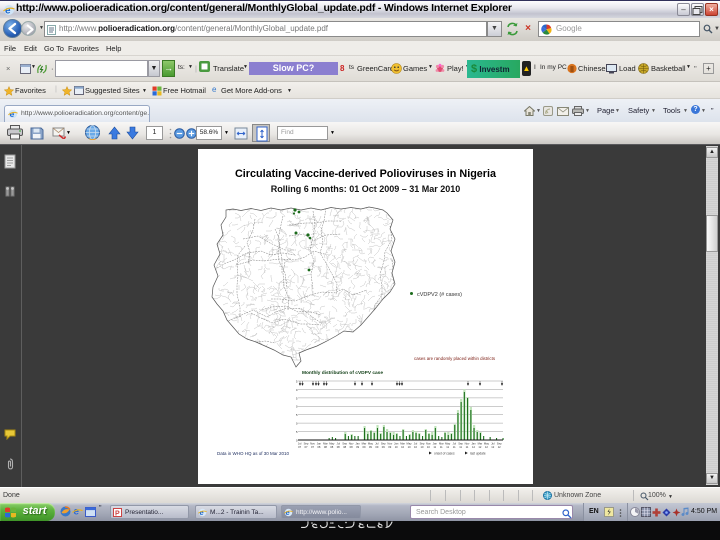 Image resolution: width=720 pixels, height=540 pixels. Describe the element at coordinates (444, 454) in the screenshot. I see `svg-text: onset of cases` at that location.